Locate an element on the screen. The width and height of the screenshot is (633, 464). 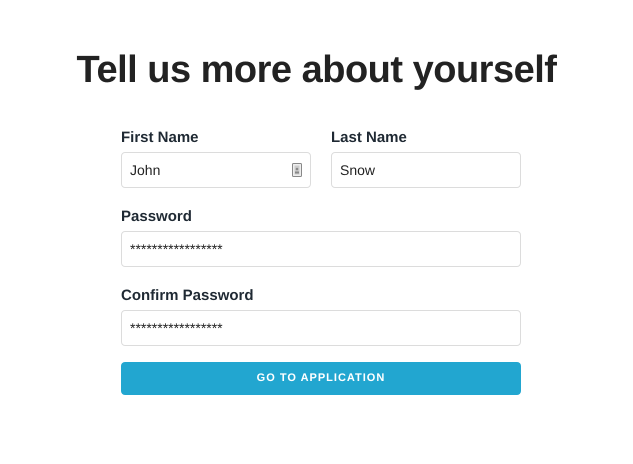
input-field: Snow is located at coordinates (426, 170).